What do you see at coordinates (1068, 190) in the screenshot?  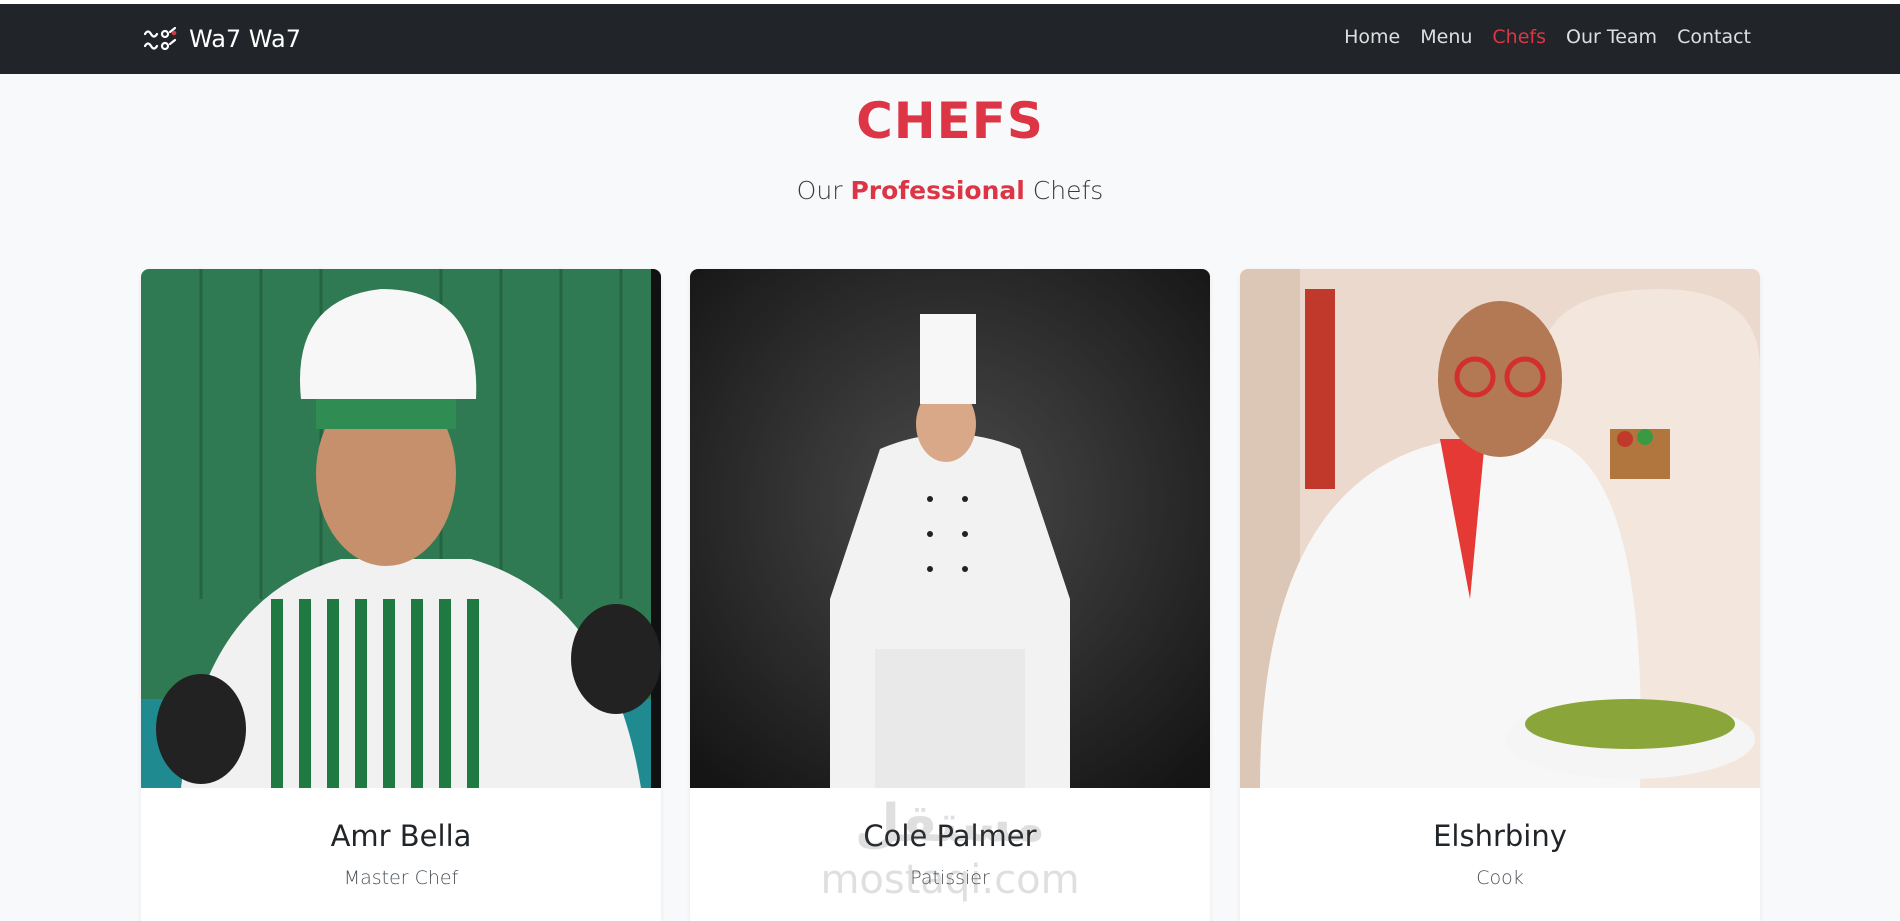 I see `subtitle-suffix: Chefs` at bounding box center [1068, 190].